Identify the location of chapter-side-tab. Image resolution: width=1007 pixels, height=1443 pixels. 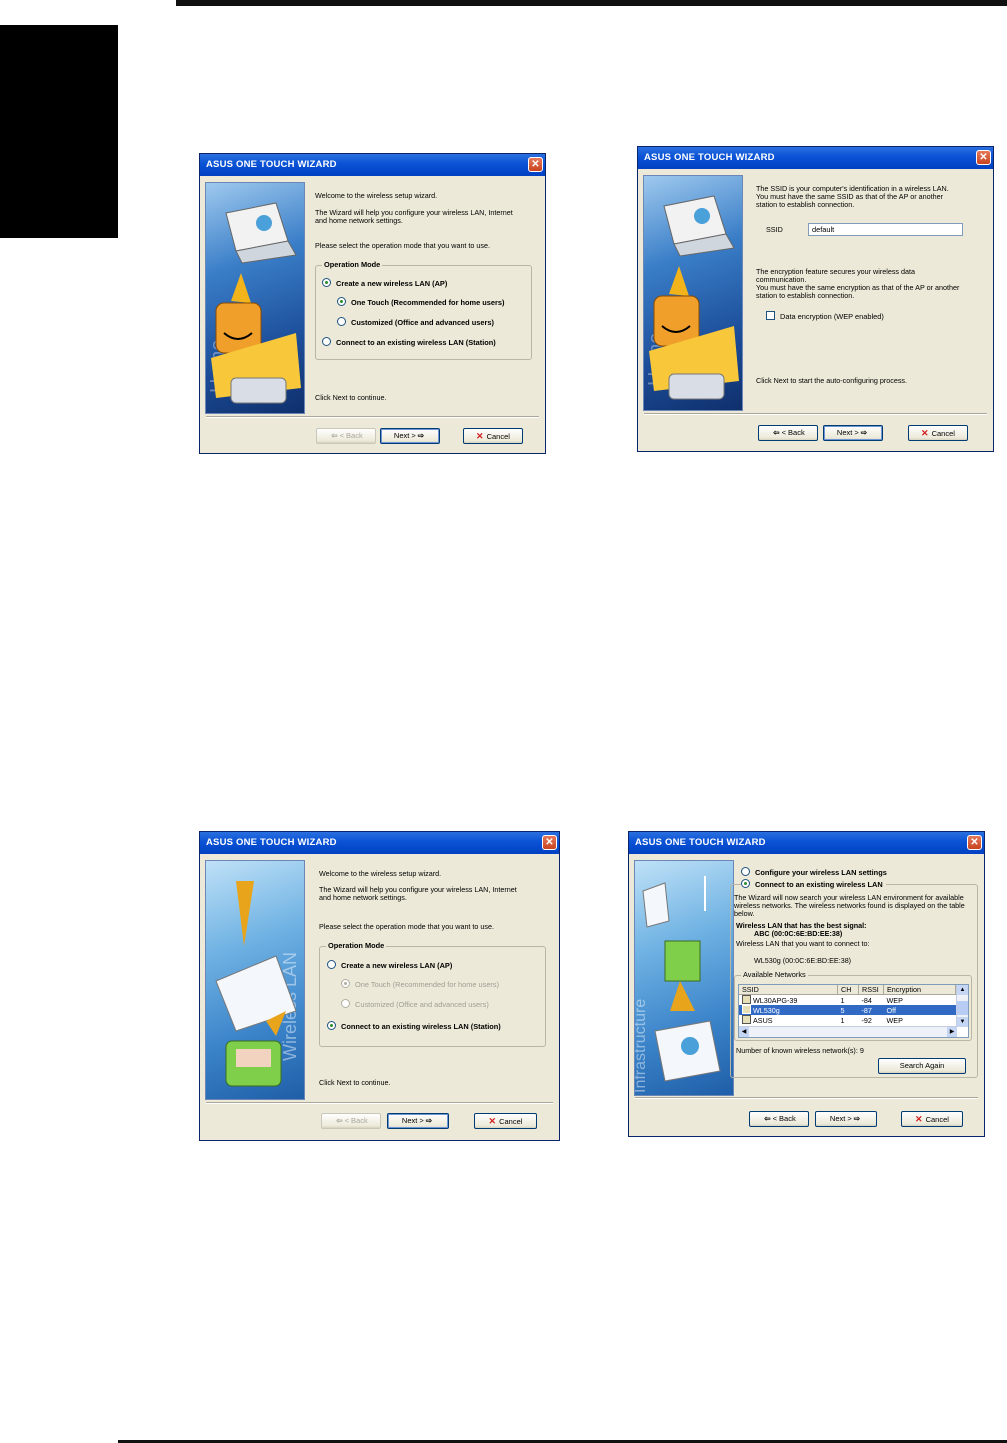
(59, 131).